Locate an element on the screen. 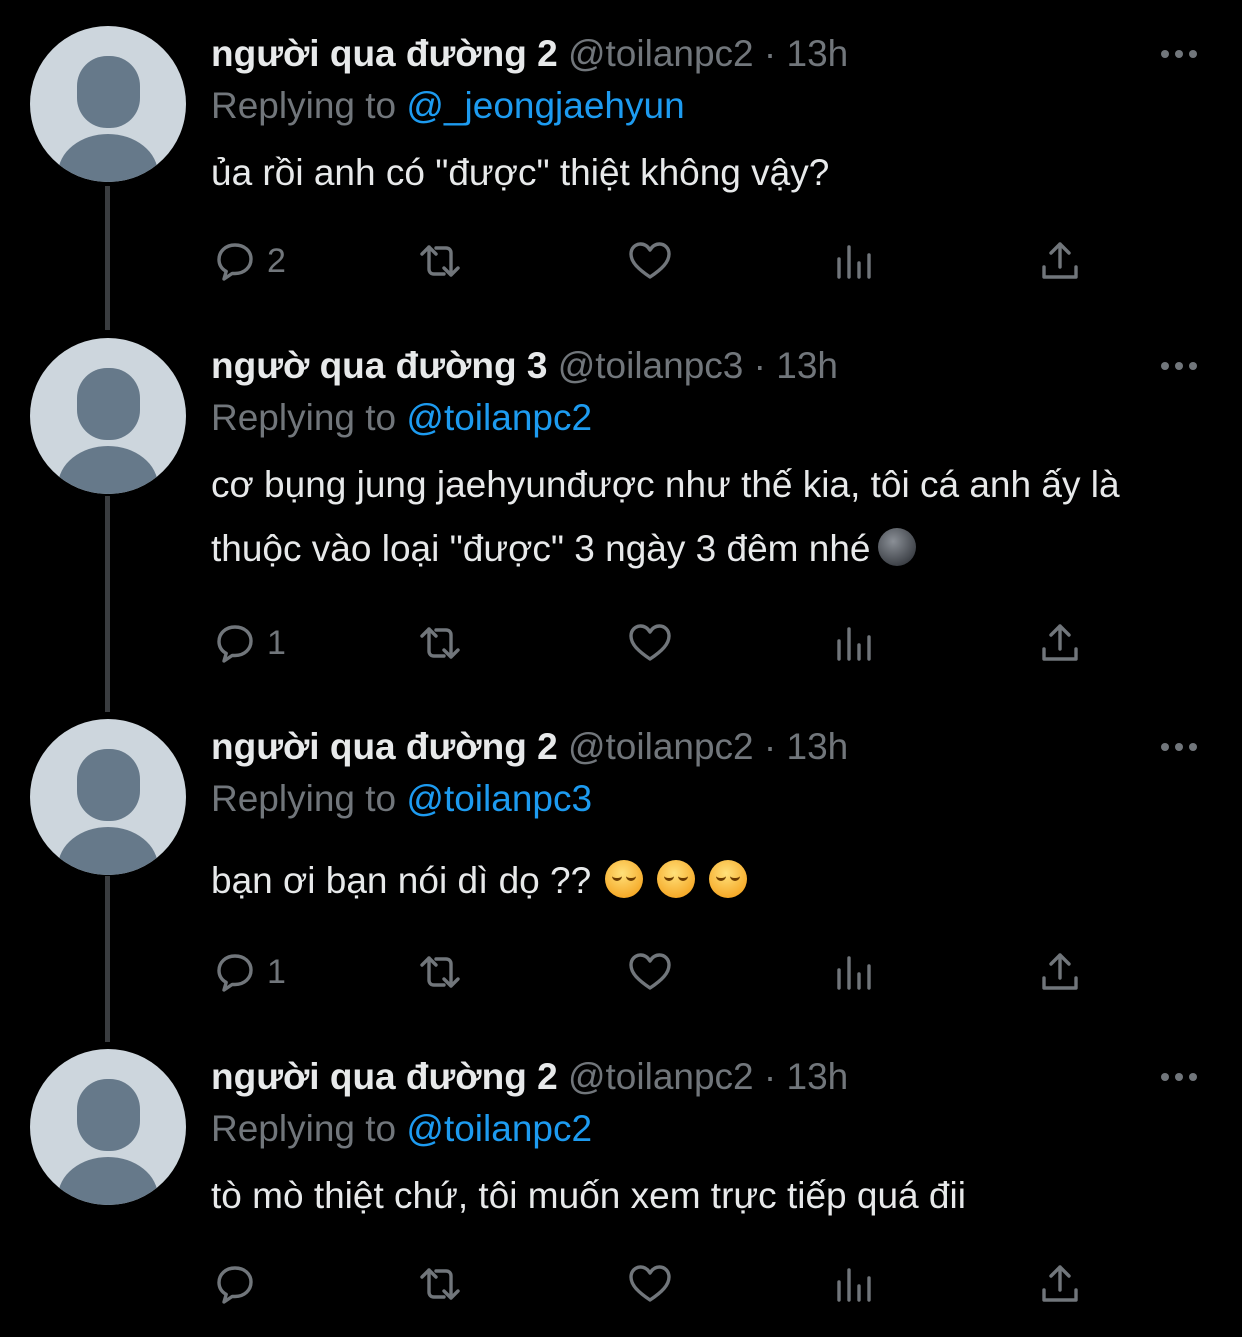 The height and width of the screenshot is (1337, 1242). disappointed-face-emoji is located at coordinates (624, 879).